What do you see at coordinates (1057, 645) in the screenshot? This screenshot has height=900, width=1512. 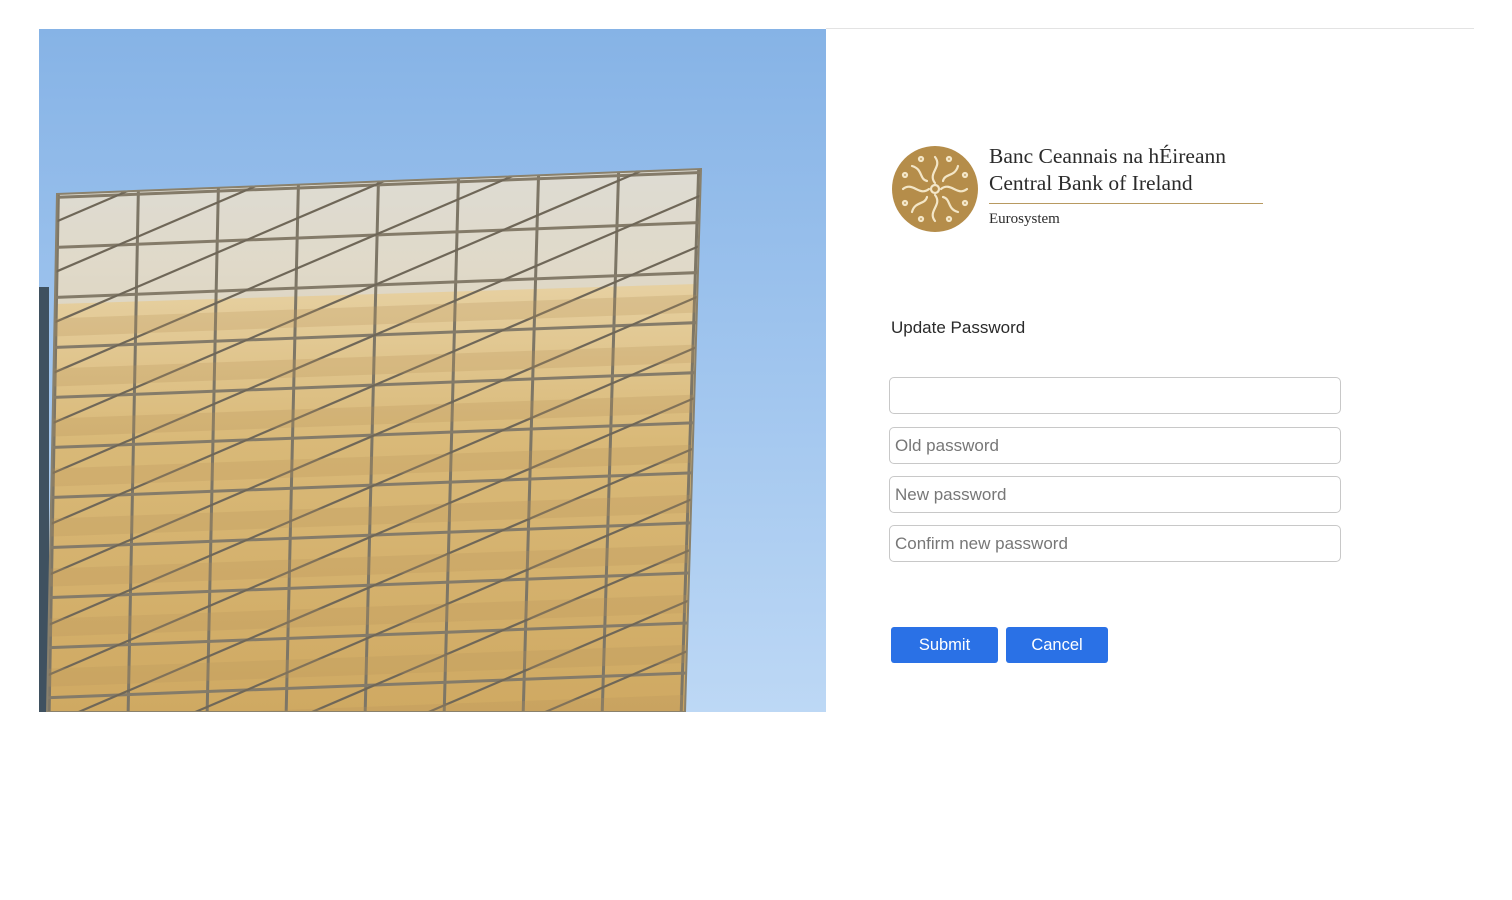 I see `cancel-button: Cancel` at bounding box center [1057, 645].